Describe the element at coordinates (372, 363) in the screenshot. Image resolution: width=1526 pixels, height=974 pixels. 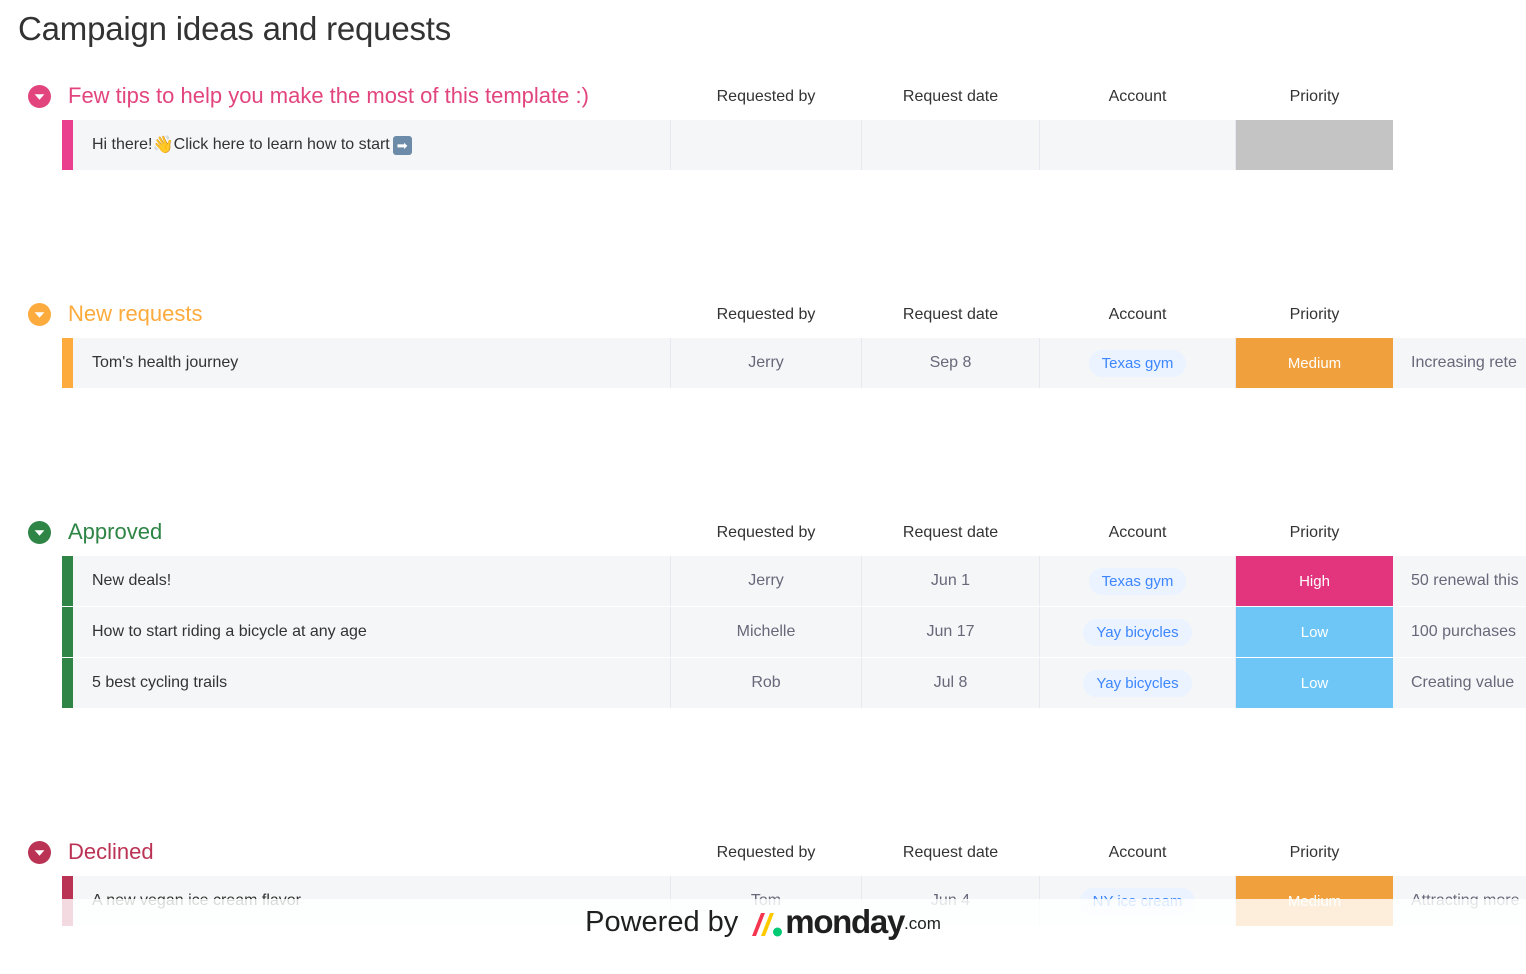
I see `cell-item-name: Tom's health journey` at that location.